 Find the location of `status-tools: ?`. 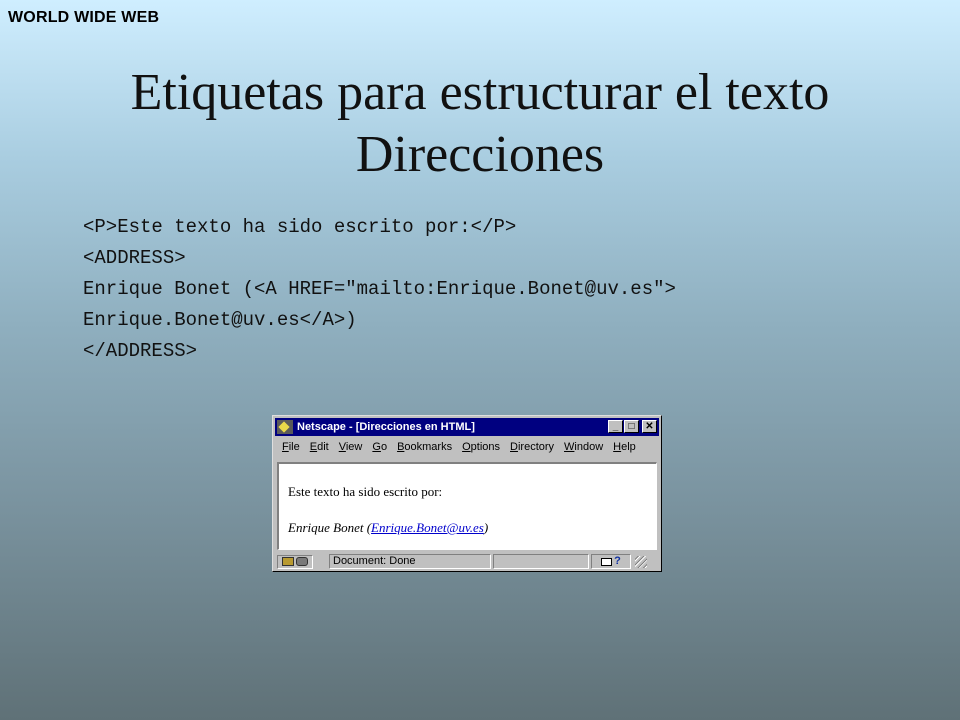

status-tools: ? is located at coordinates (611, 561).